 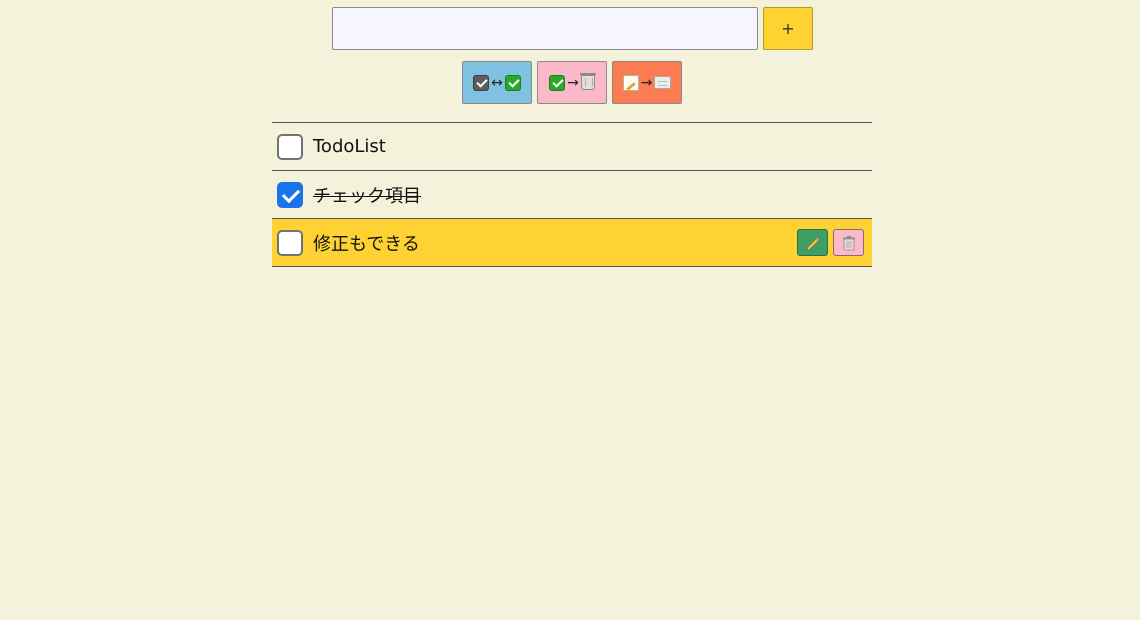 What do you see at coordinates (367, 196) in the screenshot?
I see `todo-text: チェック項目` at bounding box center [367, 196].